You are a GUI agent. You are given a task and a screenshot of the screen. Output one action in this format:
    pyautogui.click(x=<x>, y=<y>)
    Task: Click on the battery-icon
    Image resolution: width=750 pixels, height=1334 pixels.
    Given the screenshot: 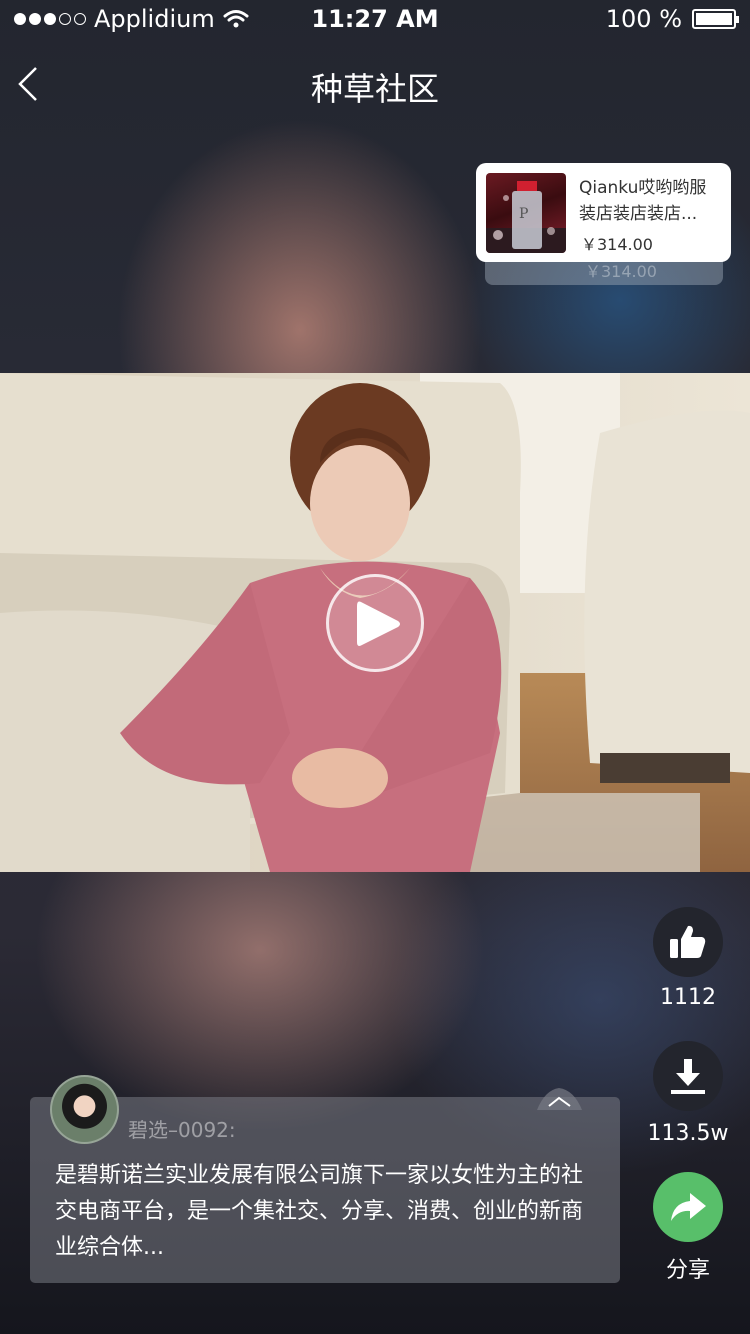 What is the action you would take?
    pyautogui.click(x=715, y=19)
    